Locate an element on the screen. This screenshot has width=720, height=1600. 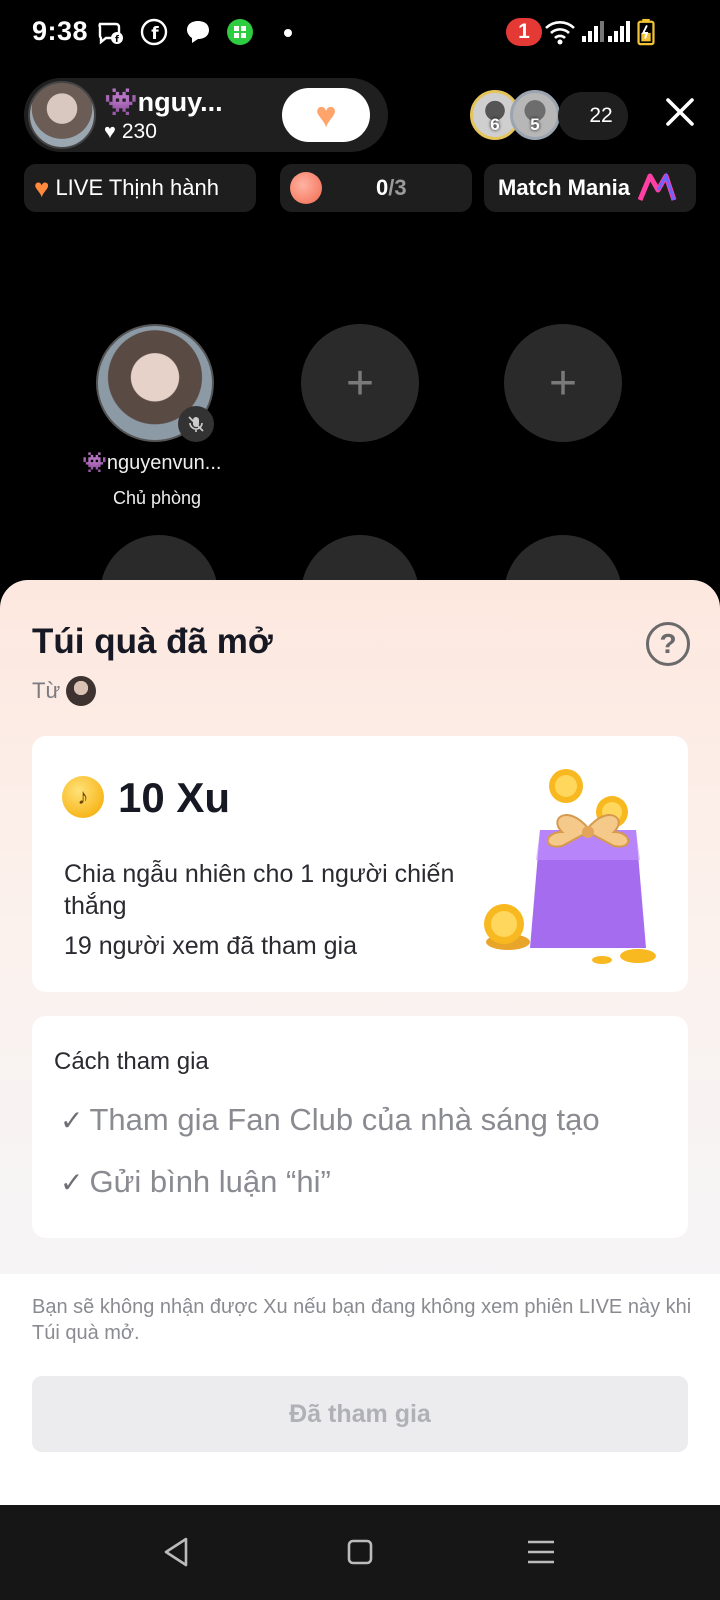
close-icon is located at coordinates (680, 112).